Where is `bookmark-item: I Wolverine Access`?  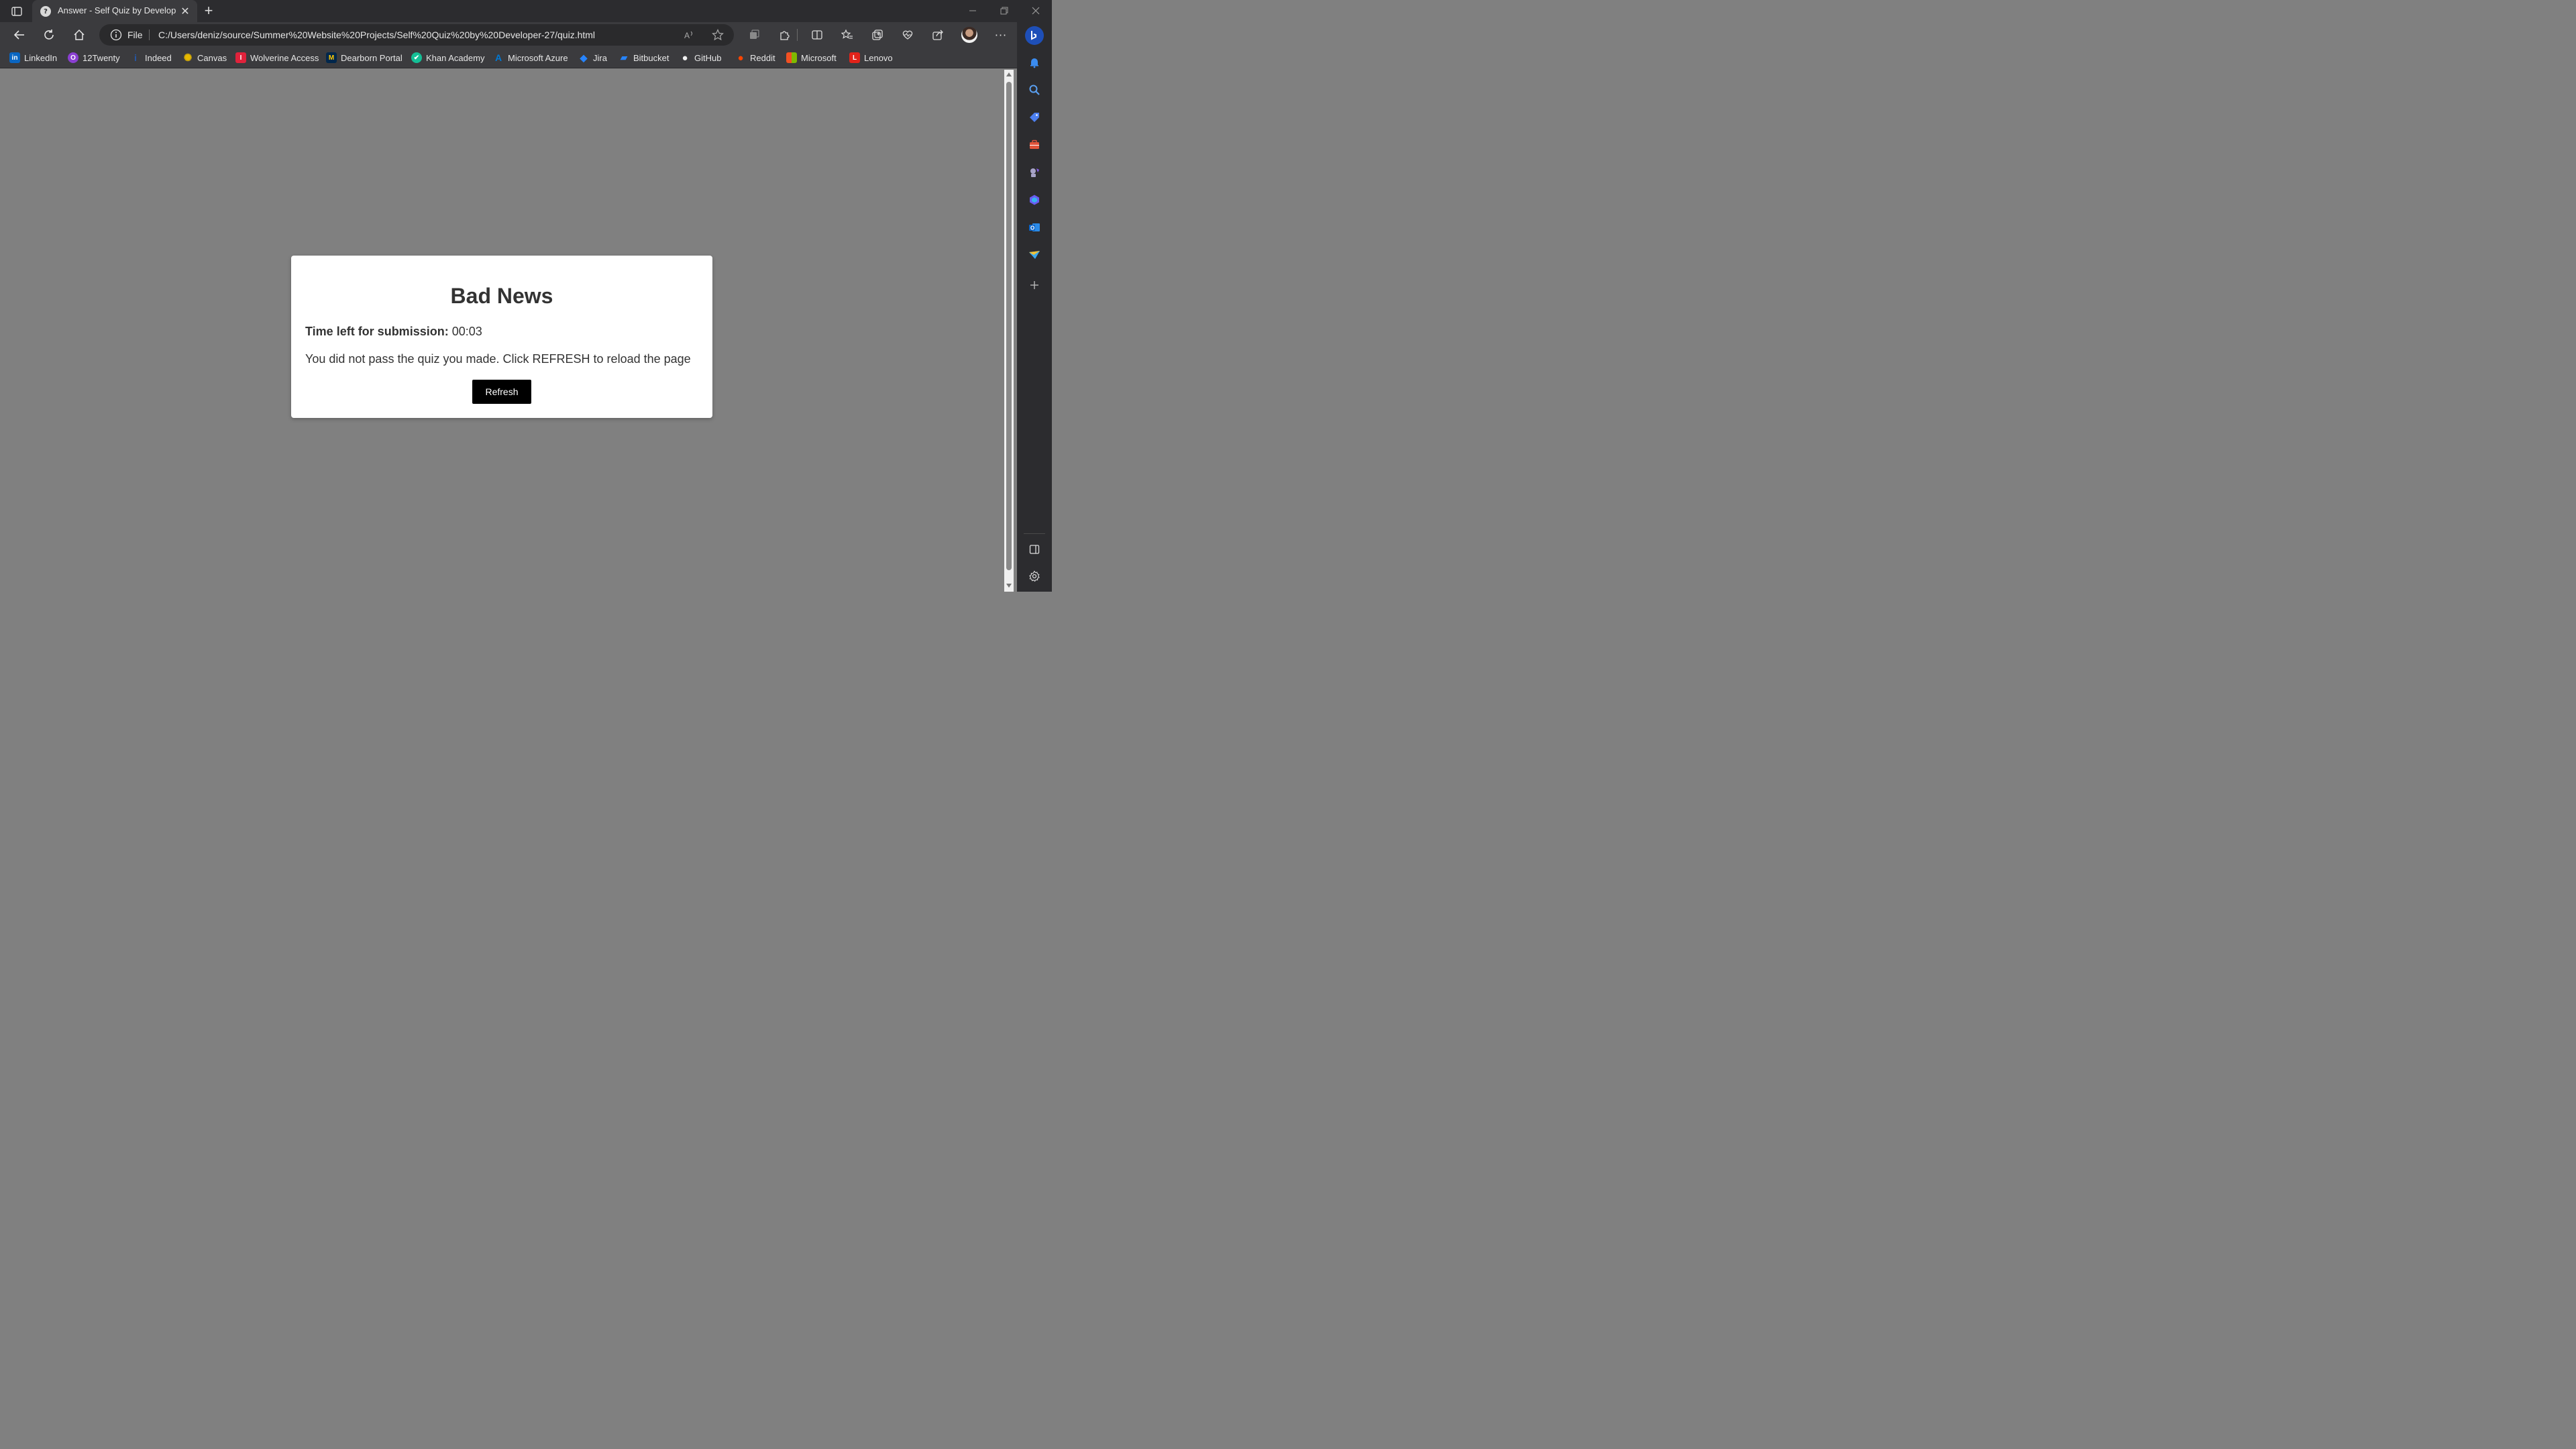 bookmark-item: I Wolverine Access is located at coordinates (277, 58).